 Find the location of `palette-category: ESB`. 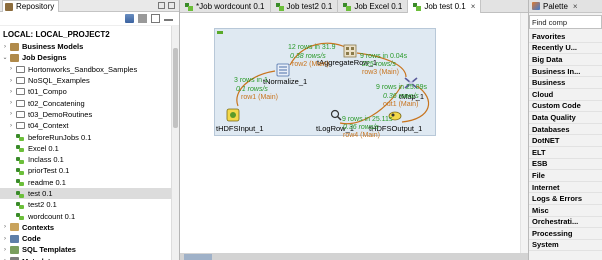

palette-category: ESB is located at coordinates (565, 165).